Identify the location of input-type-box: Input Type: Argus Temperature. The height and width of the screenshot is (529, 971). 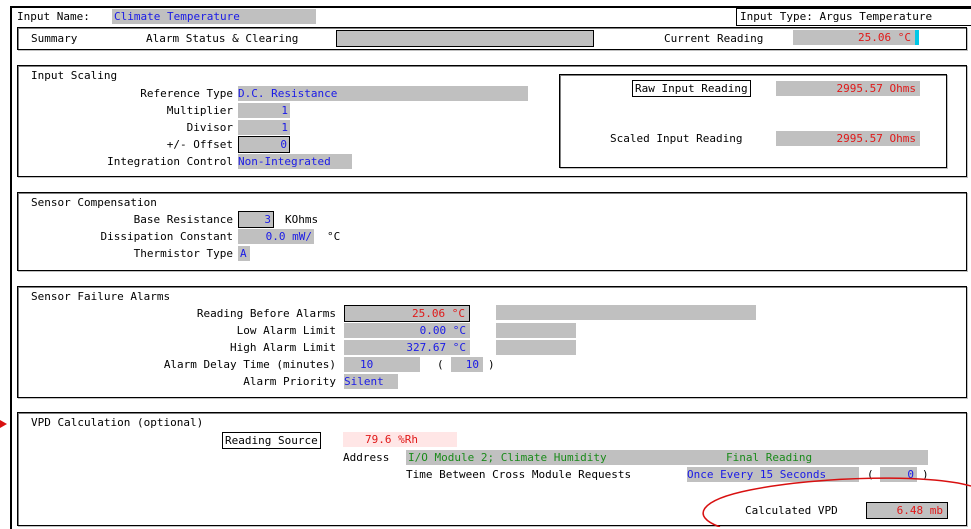
(853, 17).